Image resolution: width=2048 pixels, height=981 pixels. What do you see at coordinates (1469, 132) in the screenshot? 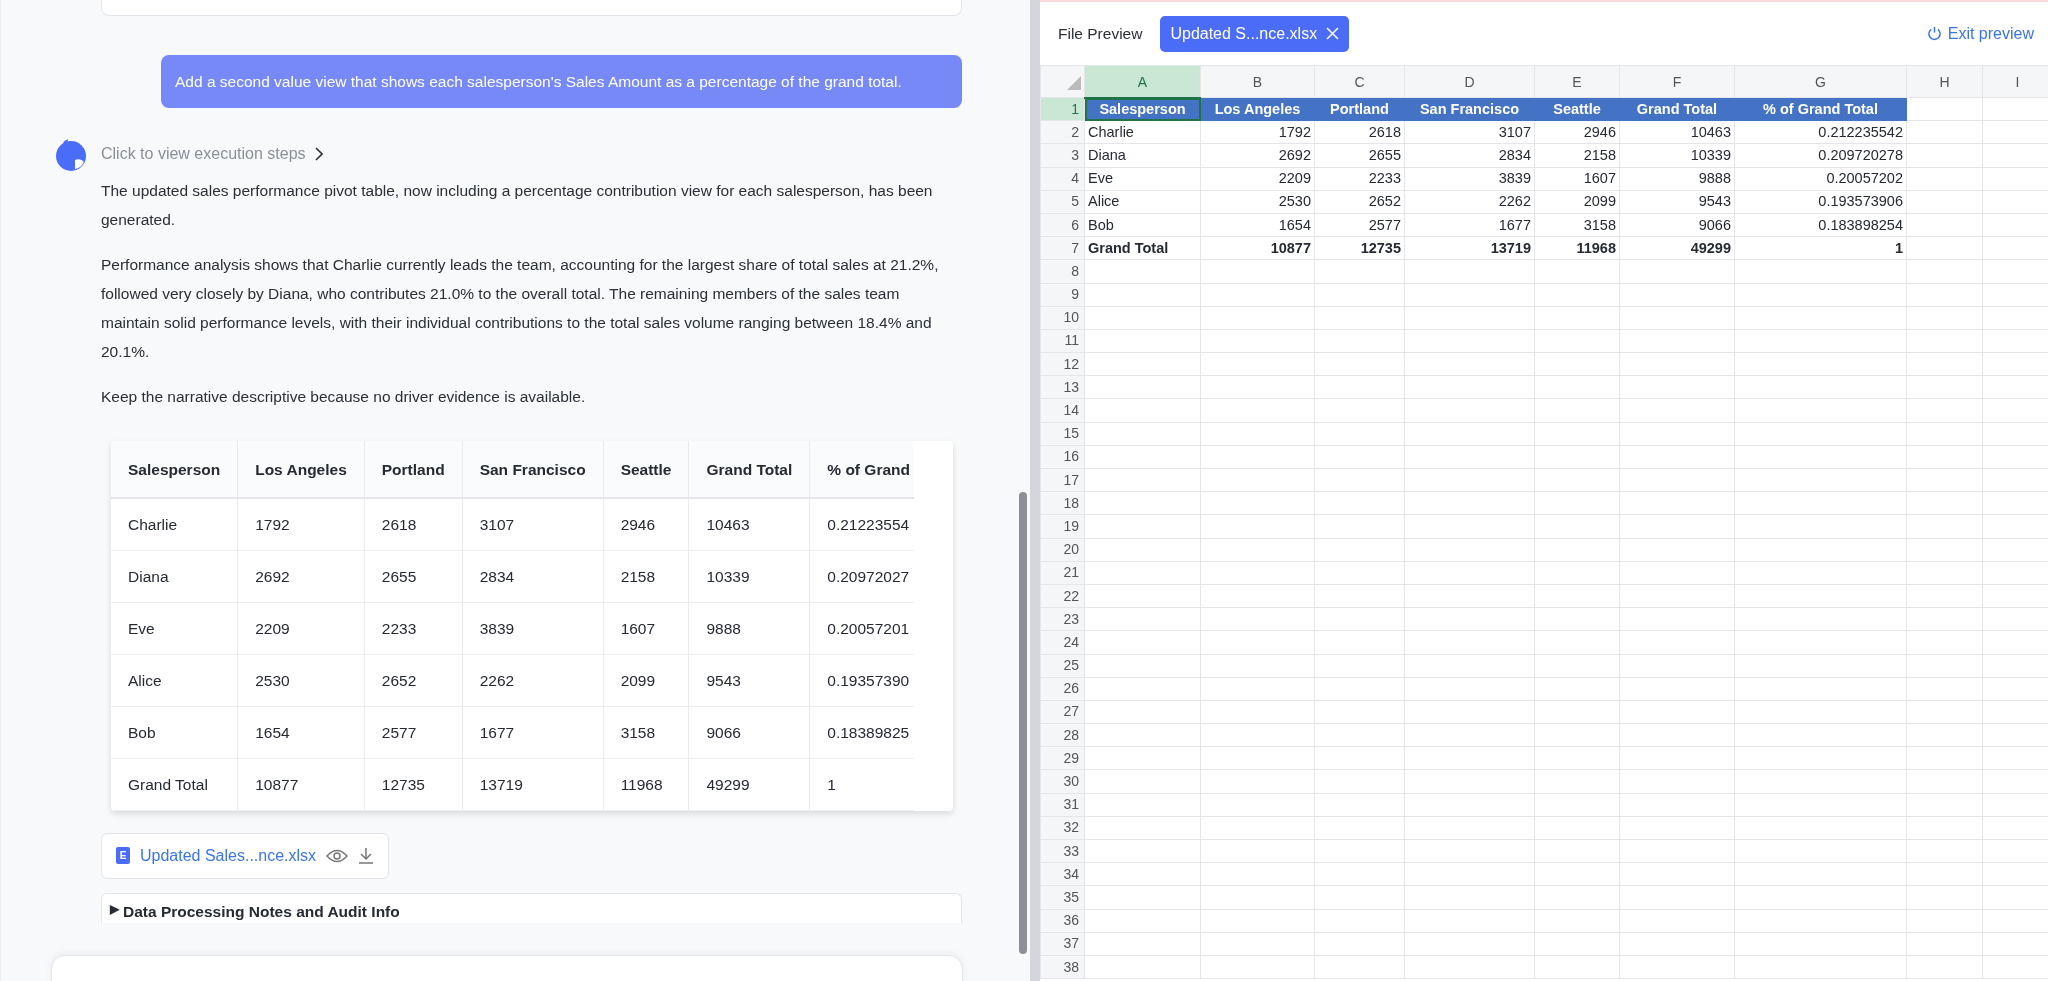
I see `sheet-cell: 3107` at bounding box center [1469, 132].